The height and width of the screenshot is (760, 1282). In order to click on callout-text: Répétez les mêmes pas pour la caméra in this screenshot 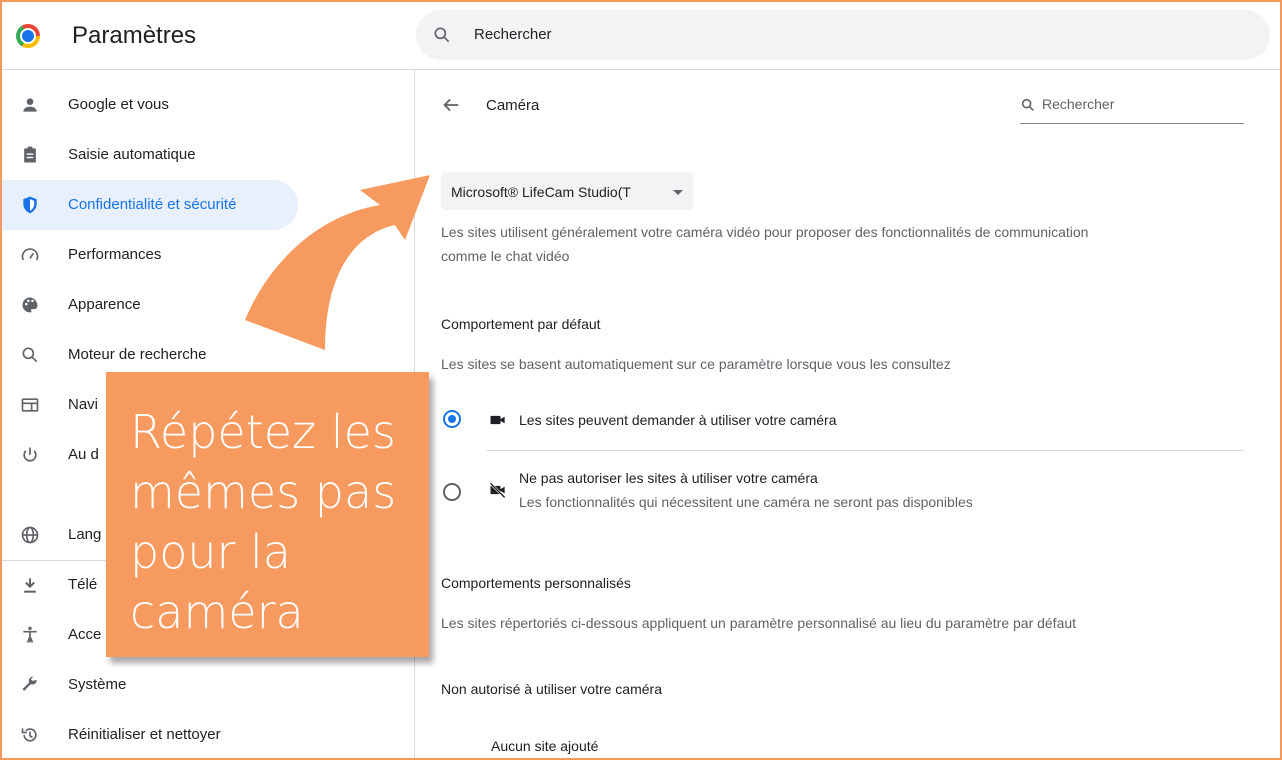, I will do `click(263, 522)`.